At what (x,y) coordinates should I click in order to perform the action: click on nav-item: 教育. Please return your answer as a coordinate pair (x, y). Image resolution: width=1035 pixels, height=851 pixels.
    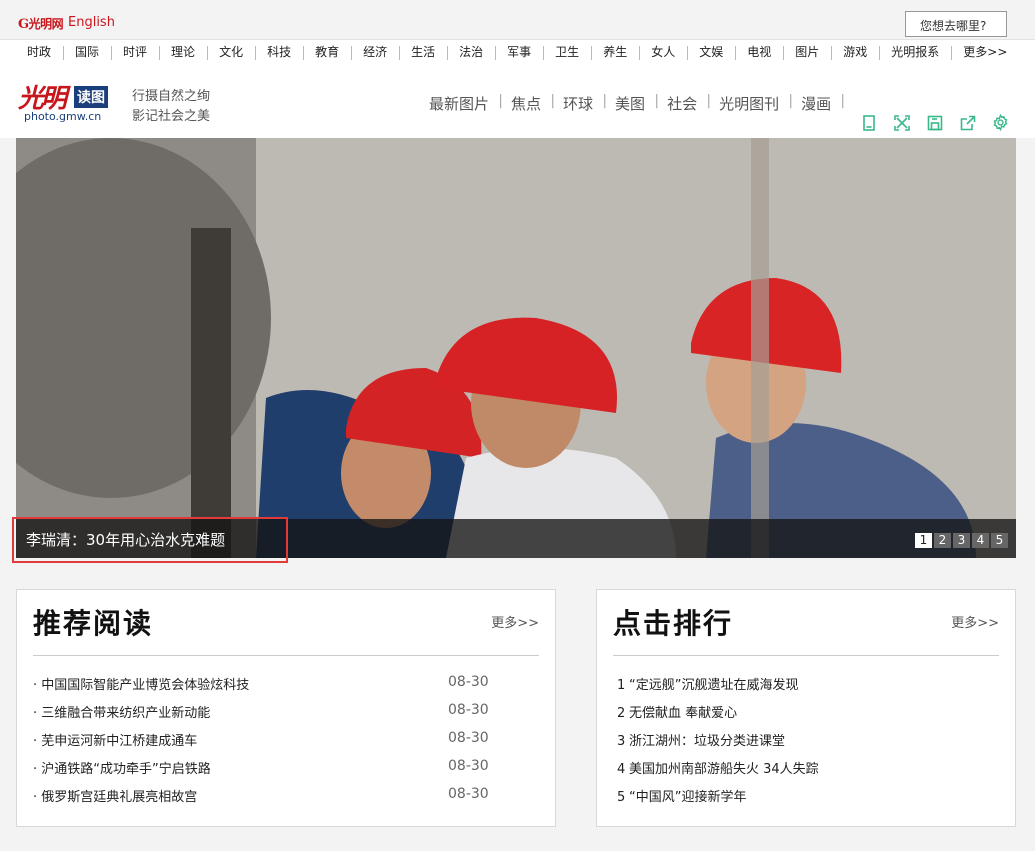
    Looking at the image, I should click on (327, 53).